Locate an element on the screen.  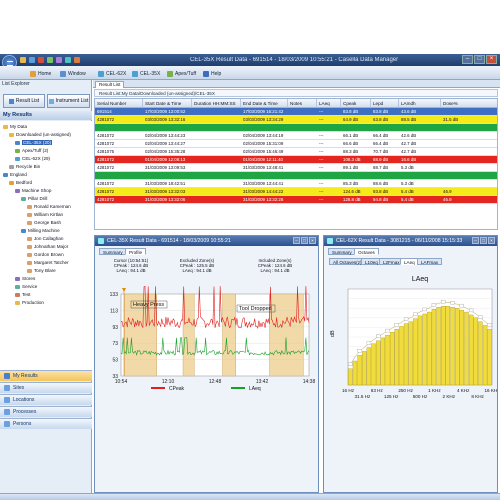
tree-node: CEL-62X (29) is located at coordinates (32, 158).